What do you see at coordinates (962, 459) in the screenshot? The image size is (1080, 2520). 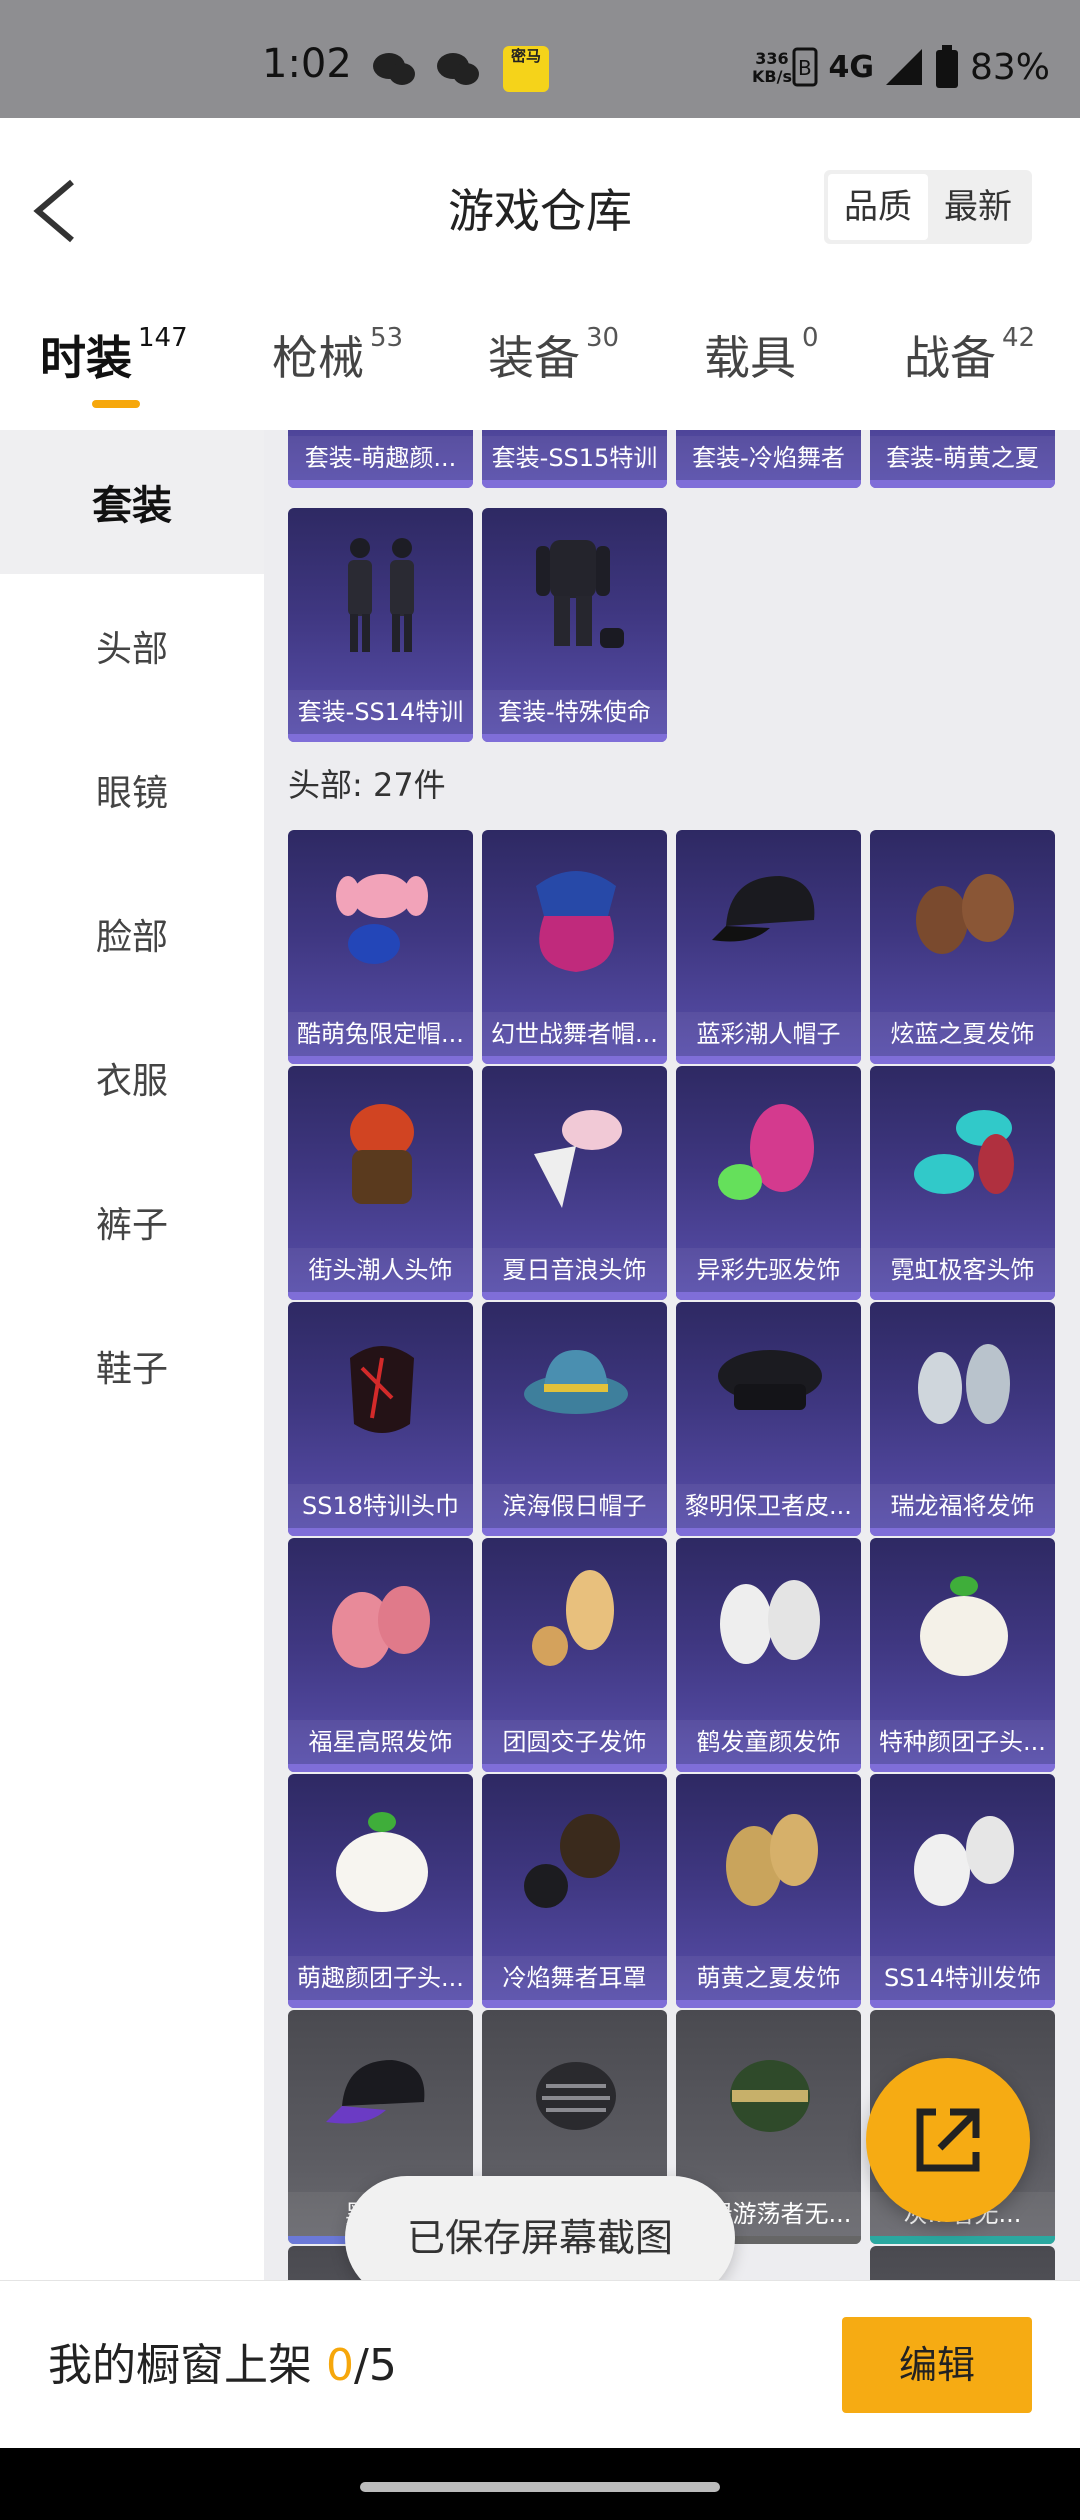 I see `item-card: 套装-萌黄之夏` at bounding box center [962, 459].